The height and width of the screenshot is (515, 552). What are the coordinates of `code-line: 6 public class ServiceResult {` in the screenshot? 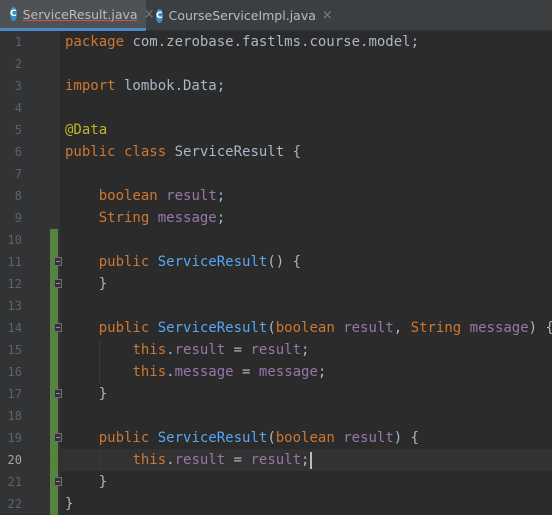 It's located at (276, 152).